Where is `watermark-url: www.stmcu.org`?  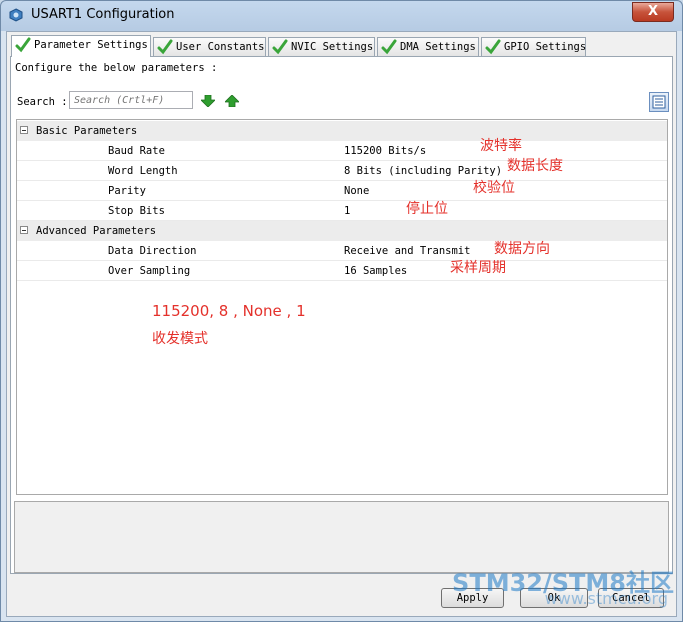 watermark-url: www.stmcu.org is located at coordinates (606, 598).